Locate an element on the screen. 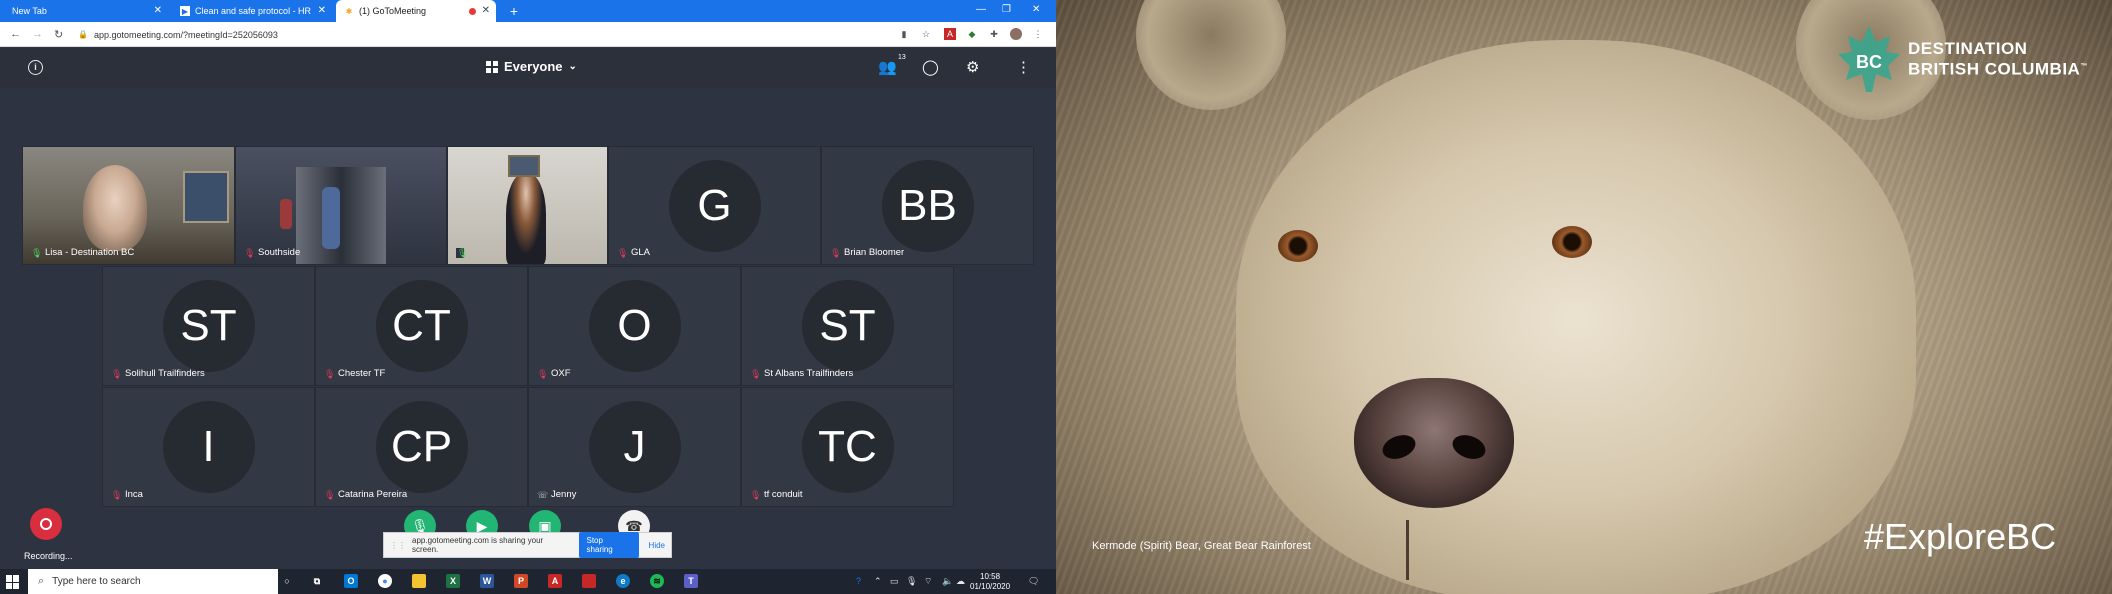 This screenshot has height=594, width=2112. participant-tile: 🎙 Southside is located at coordinates (341, 205).